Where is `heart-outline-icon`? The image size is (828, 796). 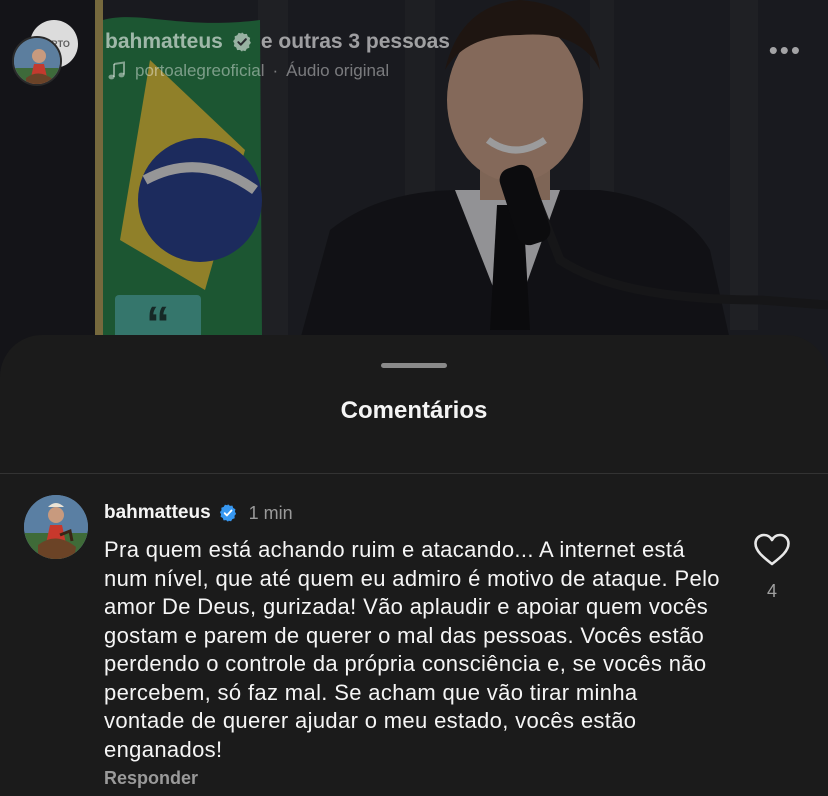 heart-outline-icon is located at coordinates (772, 549).